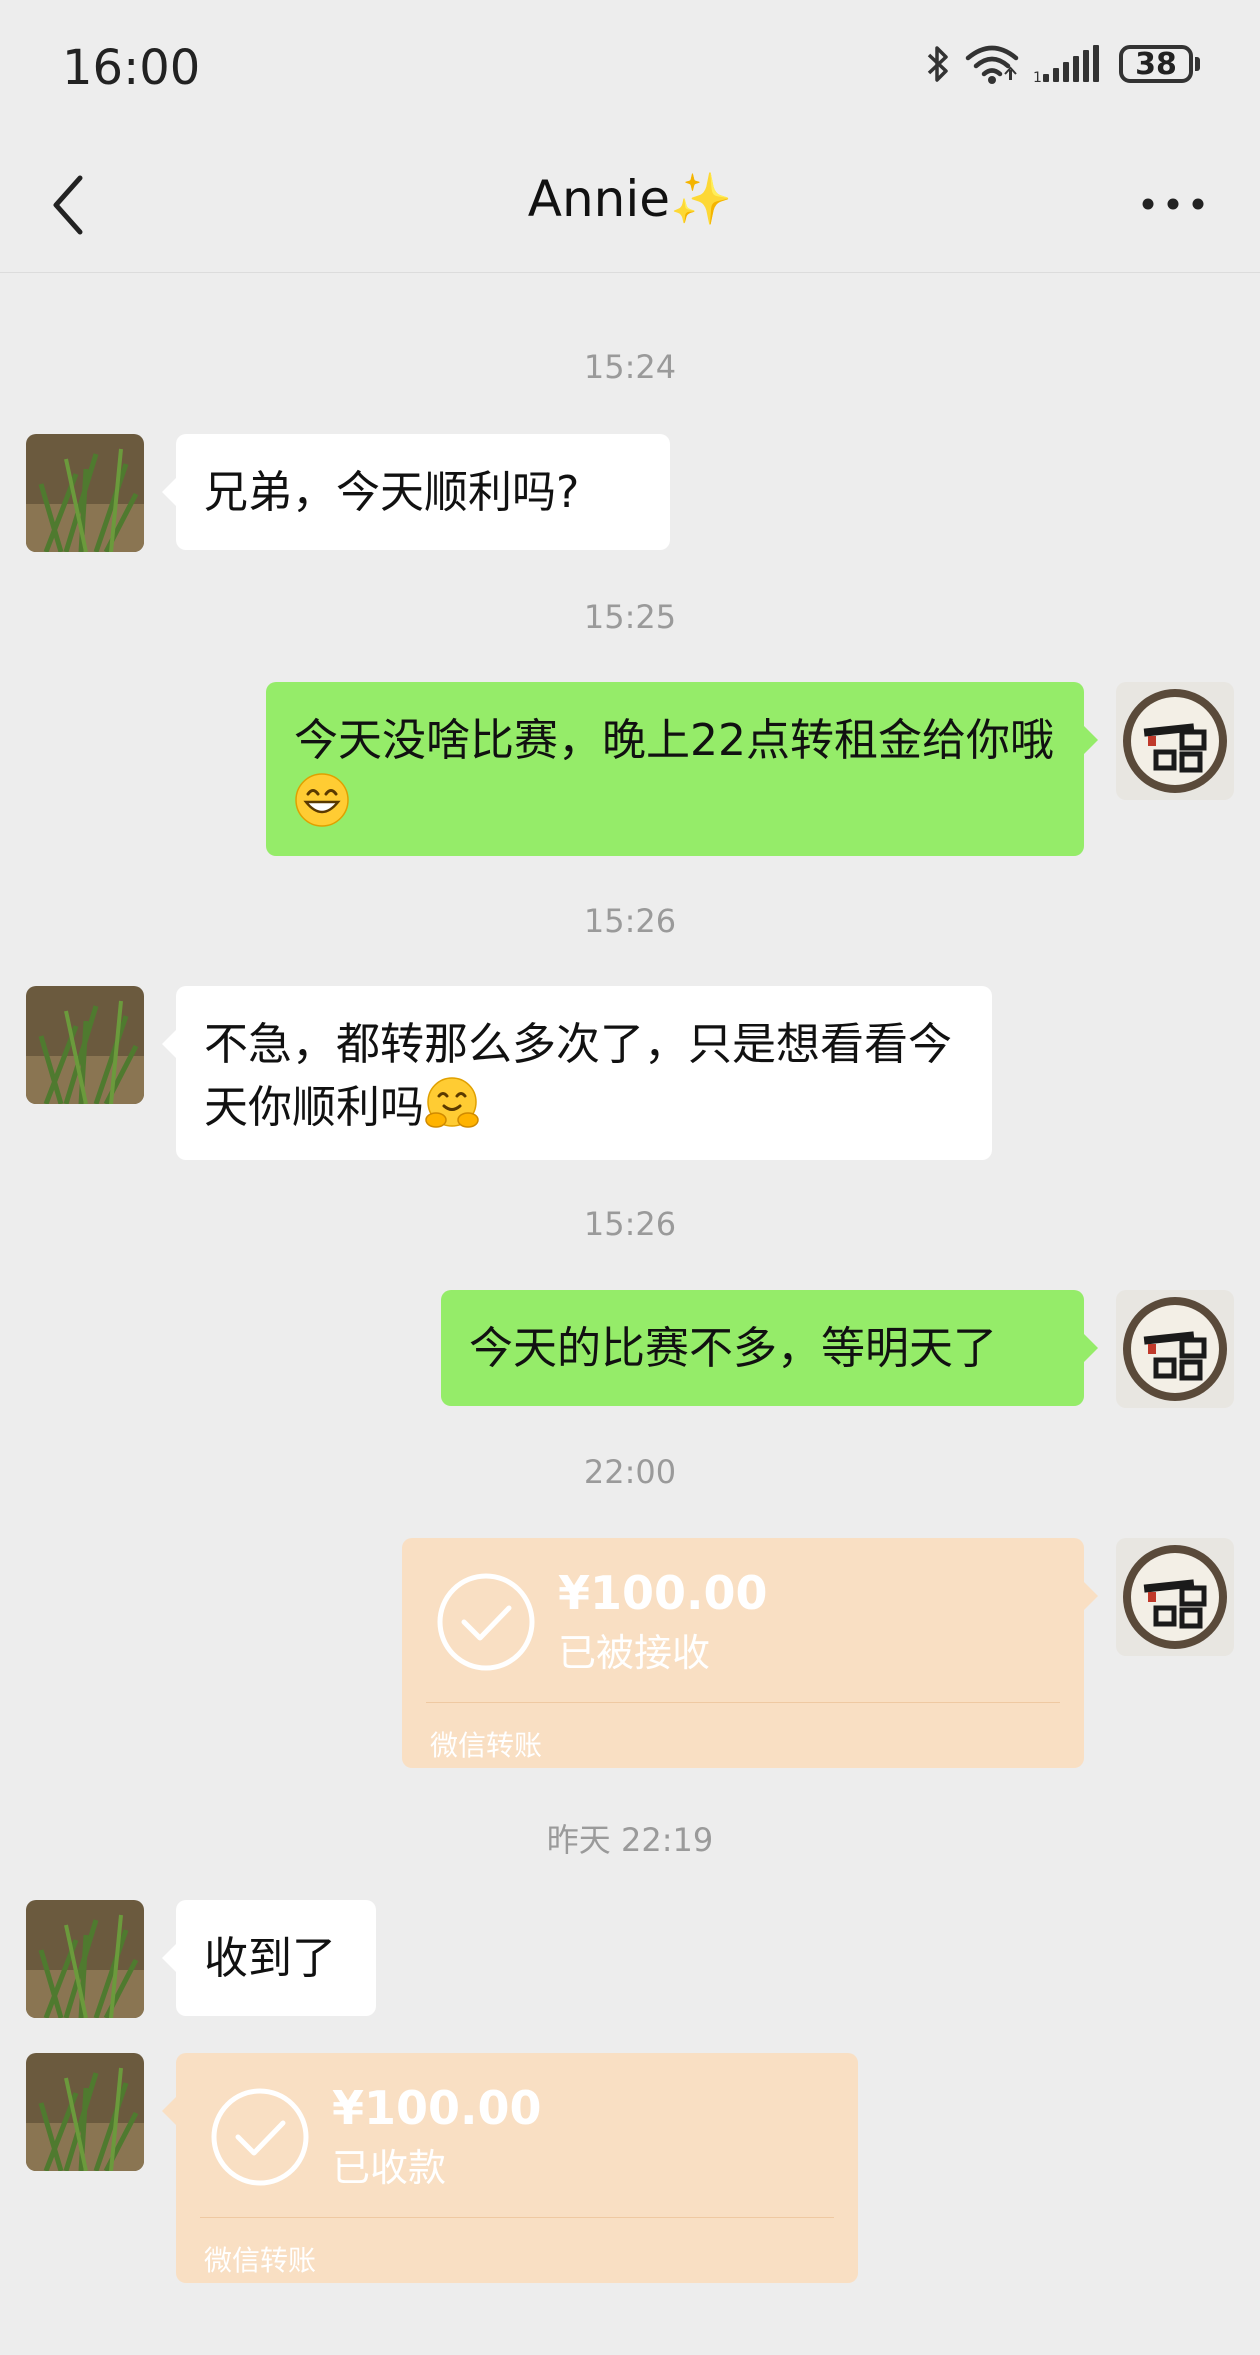 The height and width of the screenshot is (2355, 1260). What do you see at coordinates (630, 367) in the screenshot?
I see `message-timestamp: 15:24` at bounding box center [630, 367].